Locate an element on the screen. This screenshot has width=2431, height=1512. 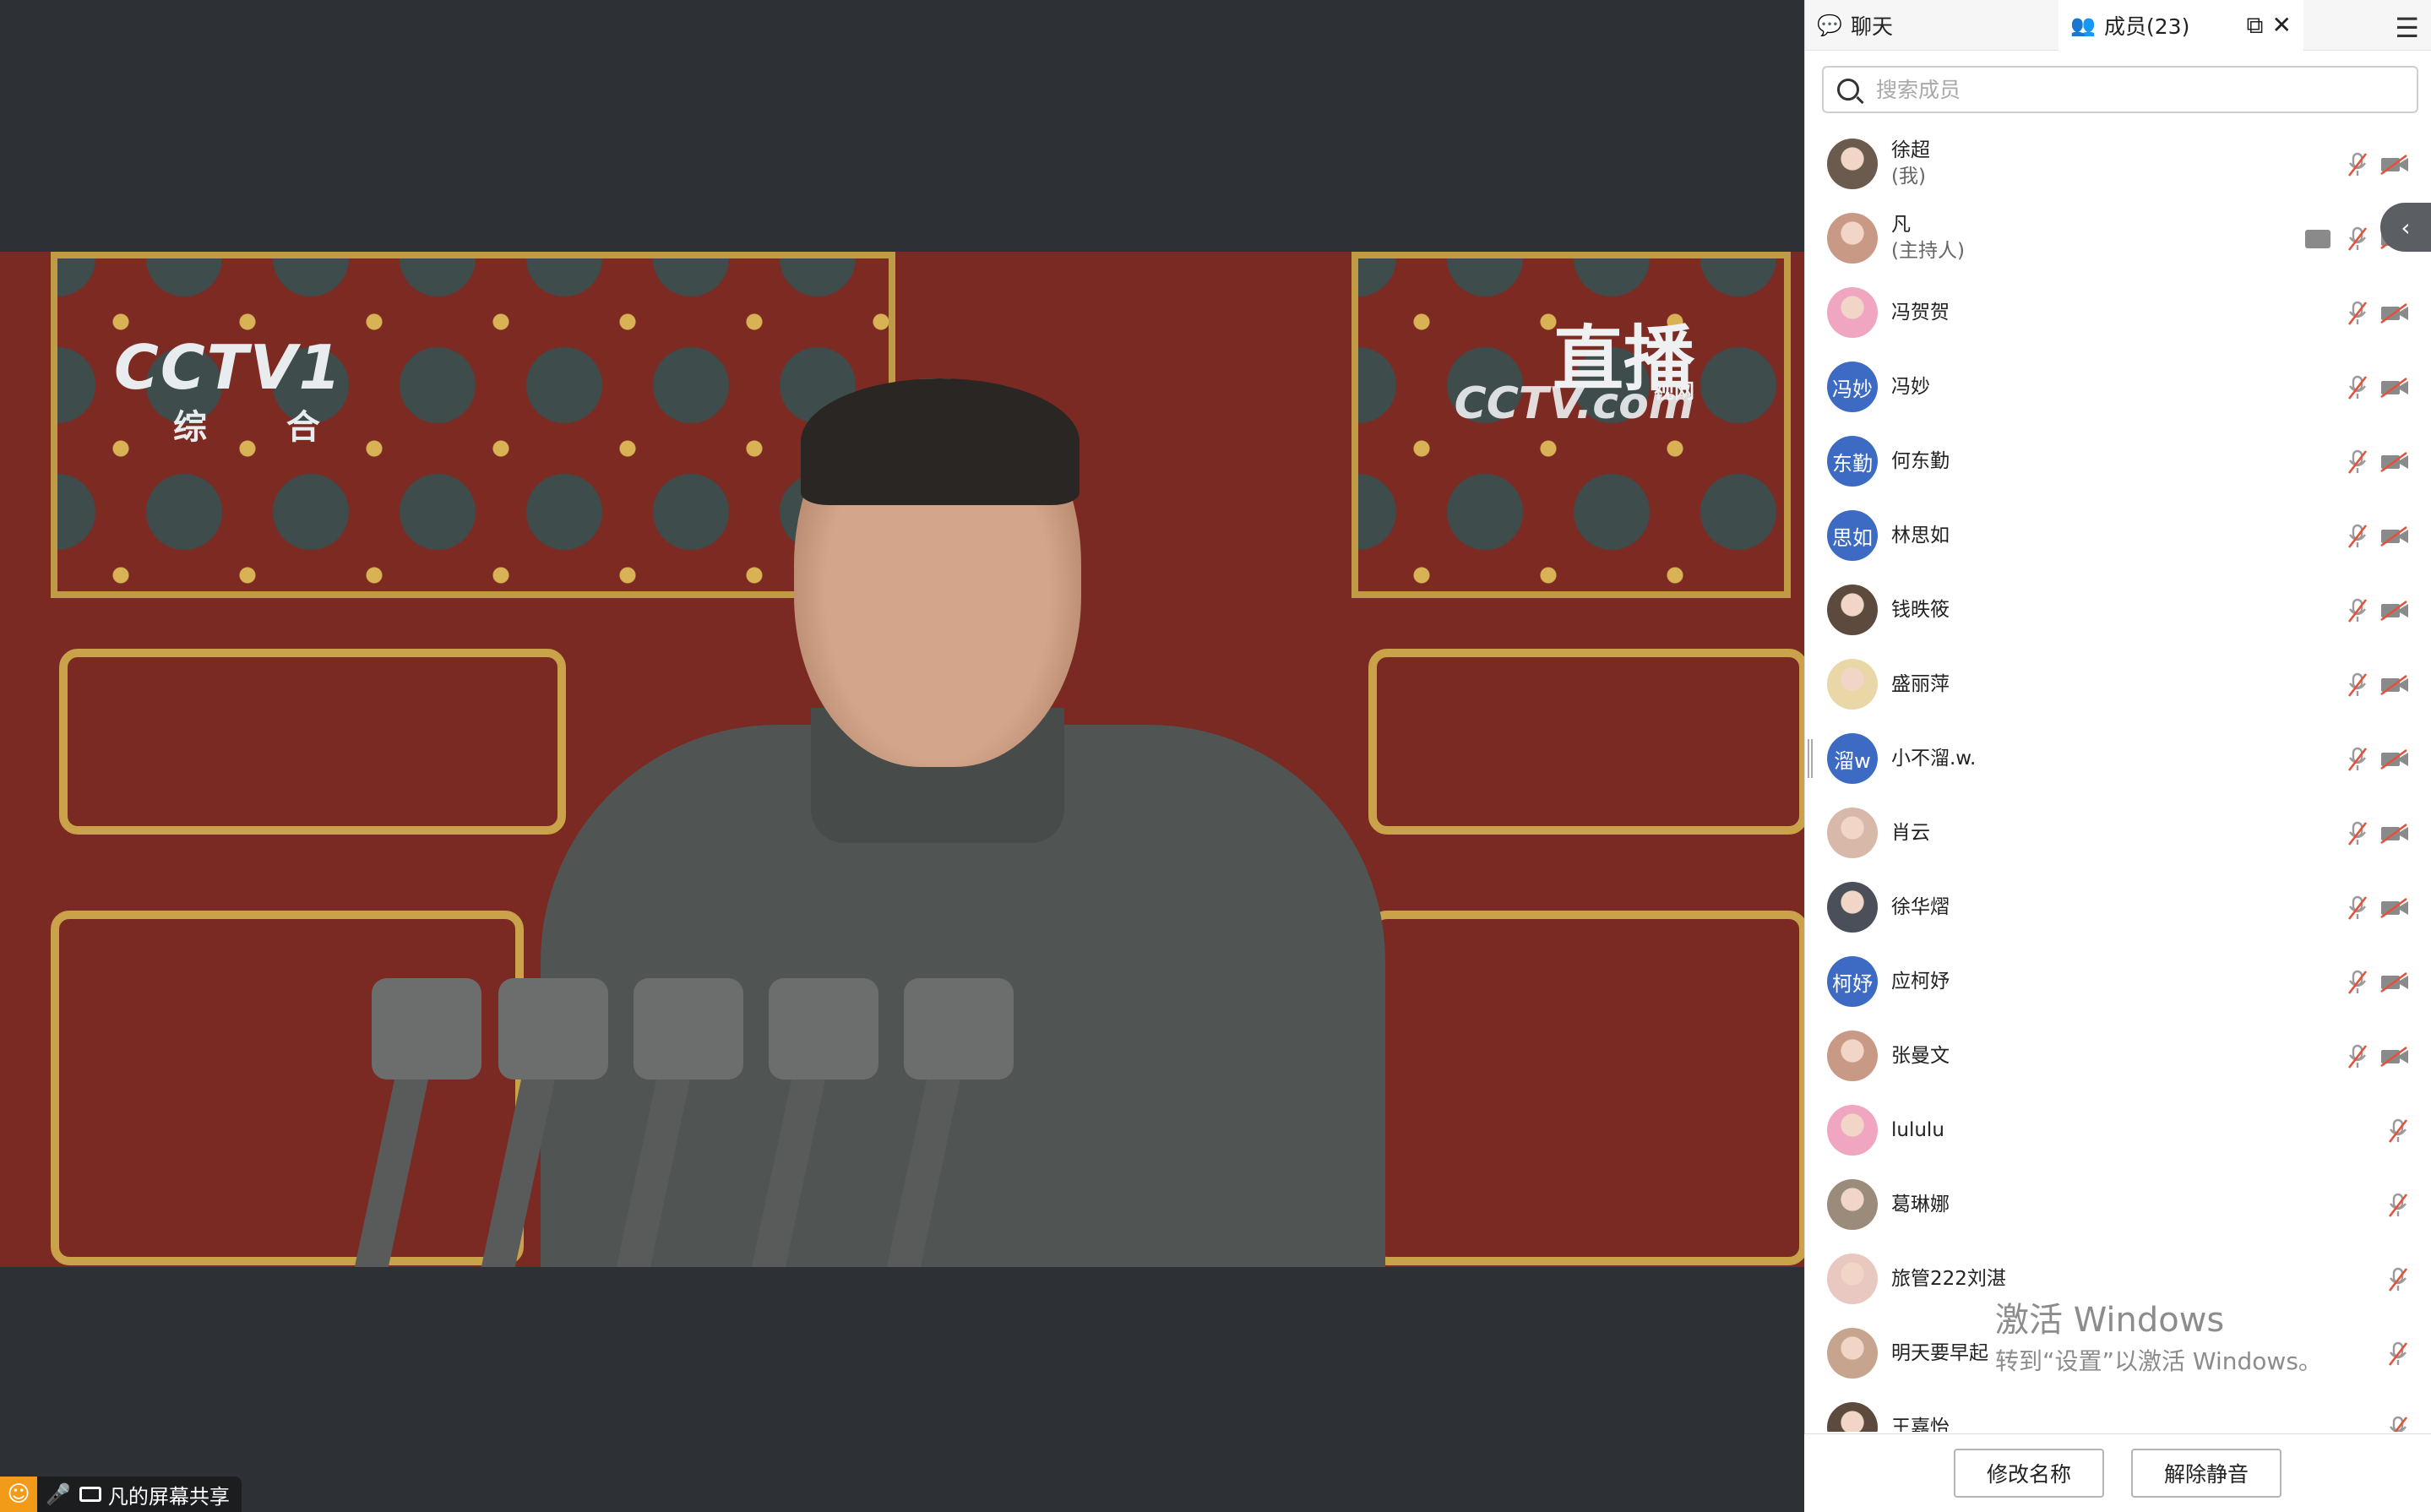
member-row: 冯妙 冯妙 is located at coordinates (2118, 387).